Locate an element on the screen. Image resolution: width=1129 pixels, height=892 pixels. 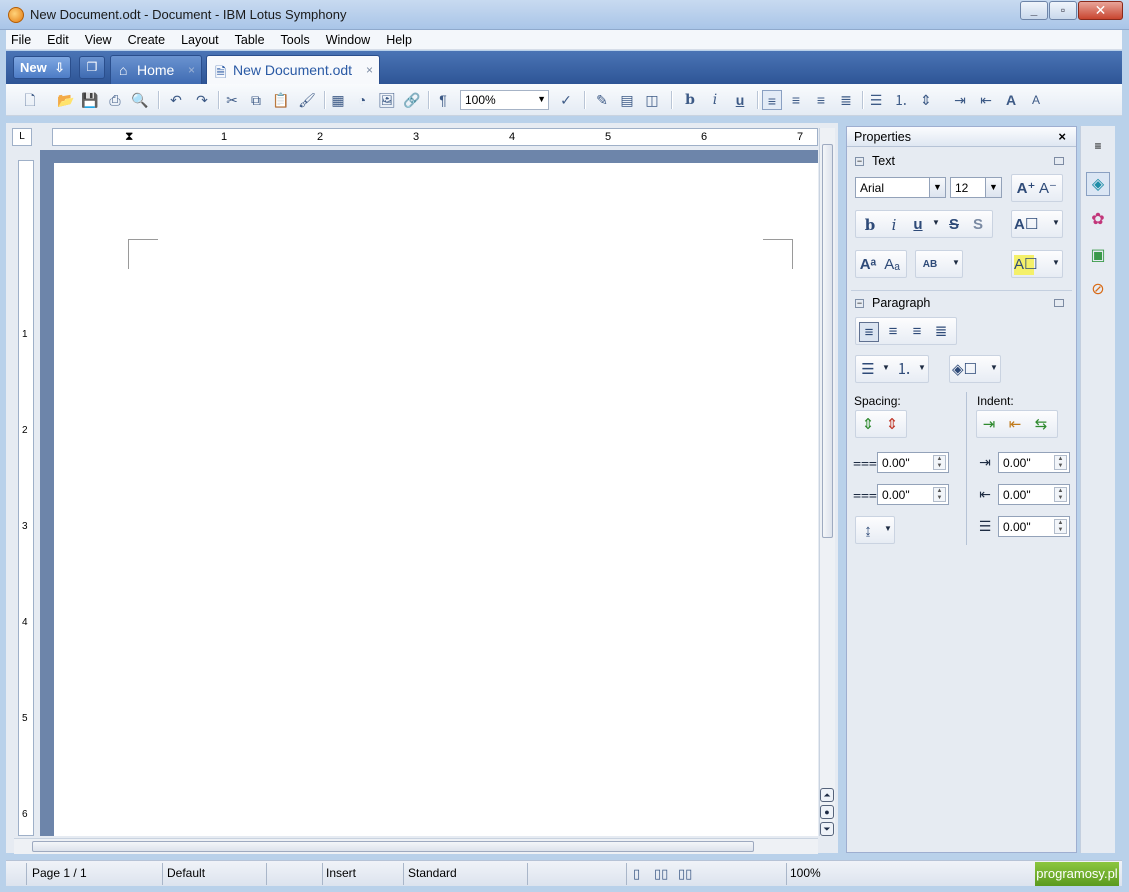
sidebar-menu-icon: ≡ is located at coordinates (1098, 146).